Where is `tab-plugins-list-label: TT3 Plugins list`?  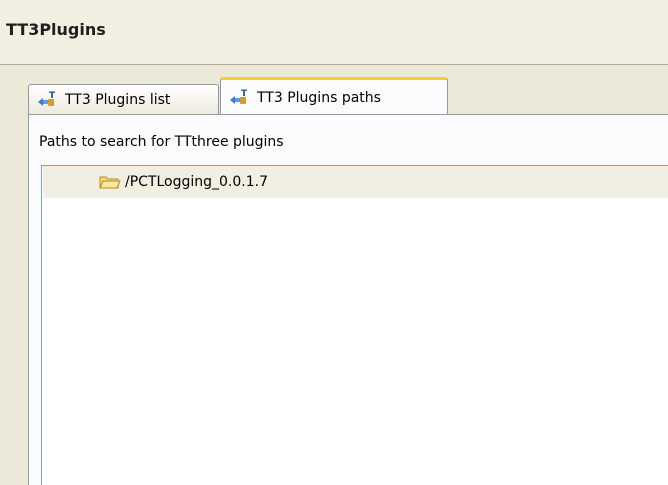 tab-plugins-list-label: TT3 Plugins list is located at coordinates (118, 99).